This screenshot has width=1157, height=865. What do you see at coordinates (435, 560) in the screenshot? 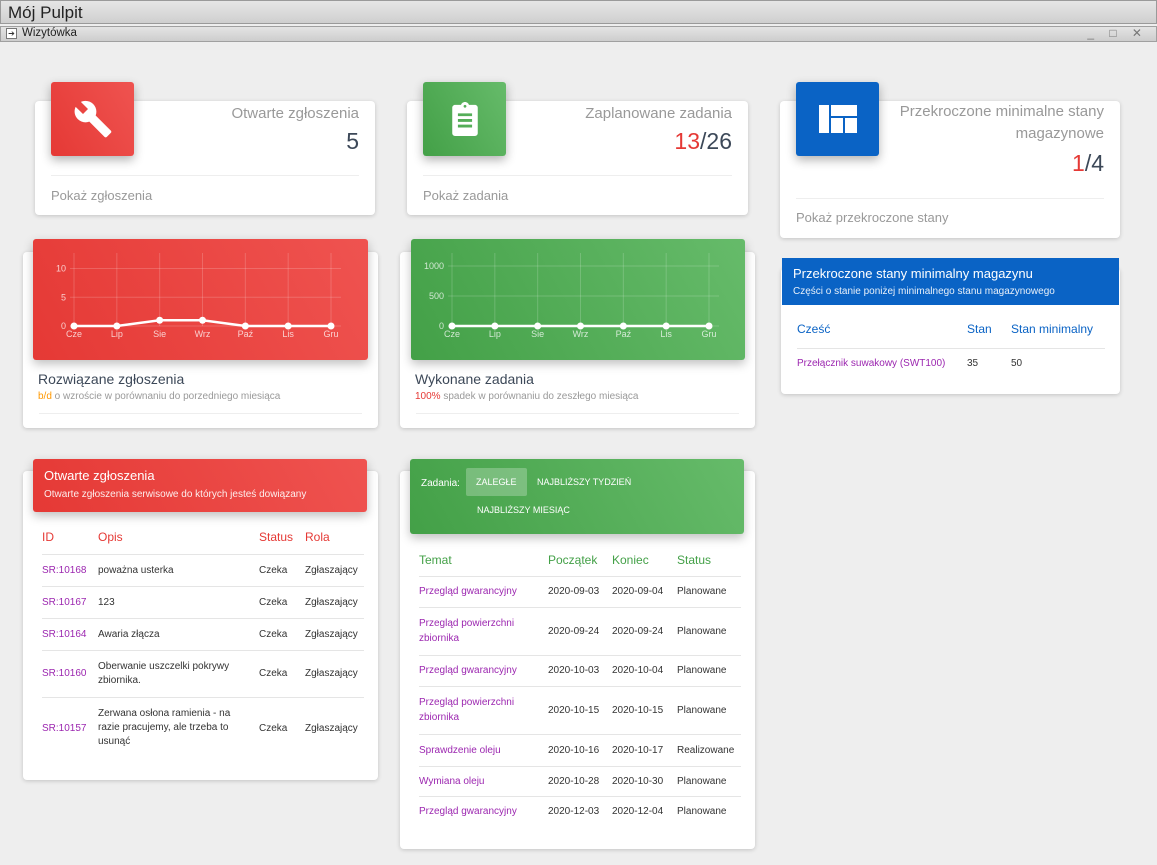
I see `col-topic: Temat` at bounding box center [435, 560].